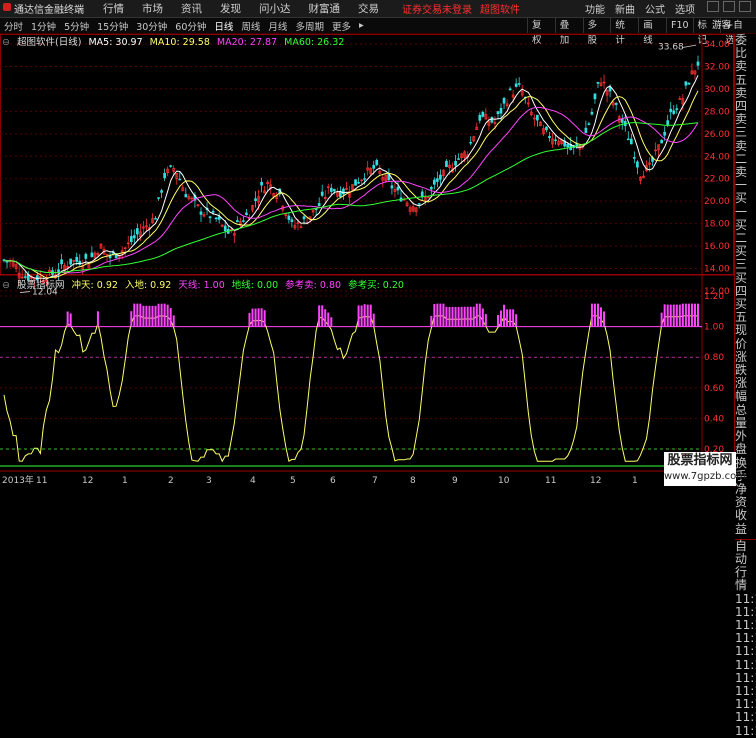 This screenshot has height=738, width=756. What do you see at coordinates (745, 730) in the screenshot?
I see `tick-row-12: 11:1` at bounding box center [745, 730].